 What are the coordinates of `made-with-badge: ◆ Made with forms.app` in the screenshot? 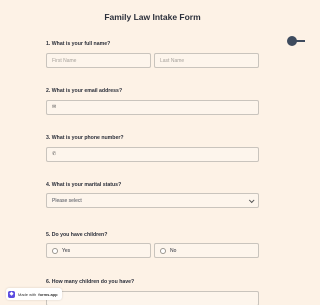 It's located at (34, 294).